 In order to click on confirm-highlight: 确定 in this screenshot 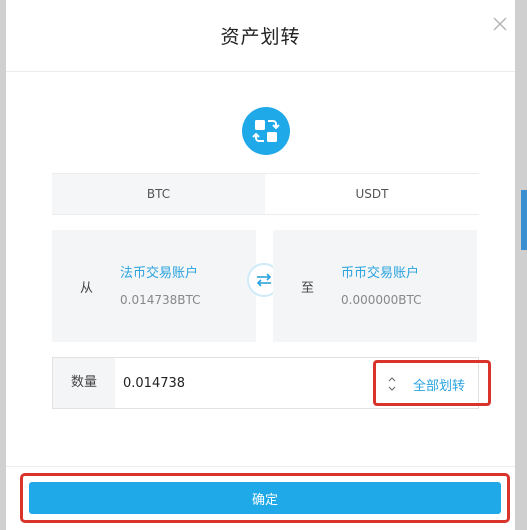, I will do `click(265, 498)`.